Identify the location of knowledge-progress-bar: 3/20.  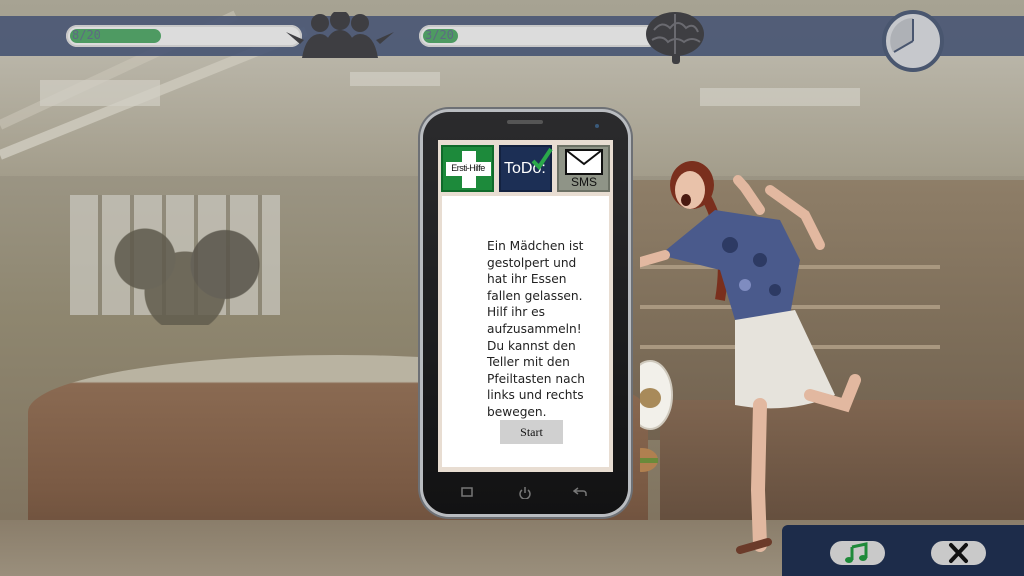
(539, 36).